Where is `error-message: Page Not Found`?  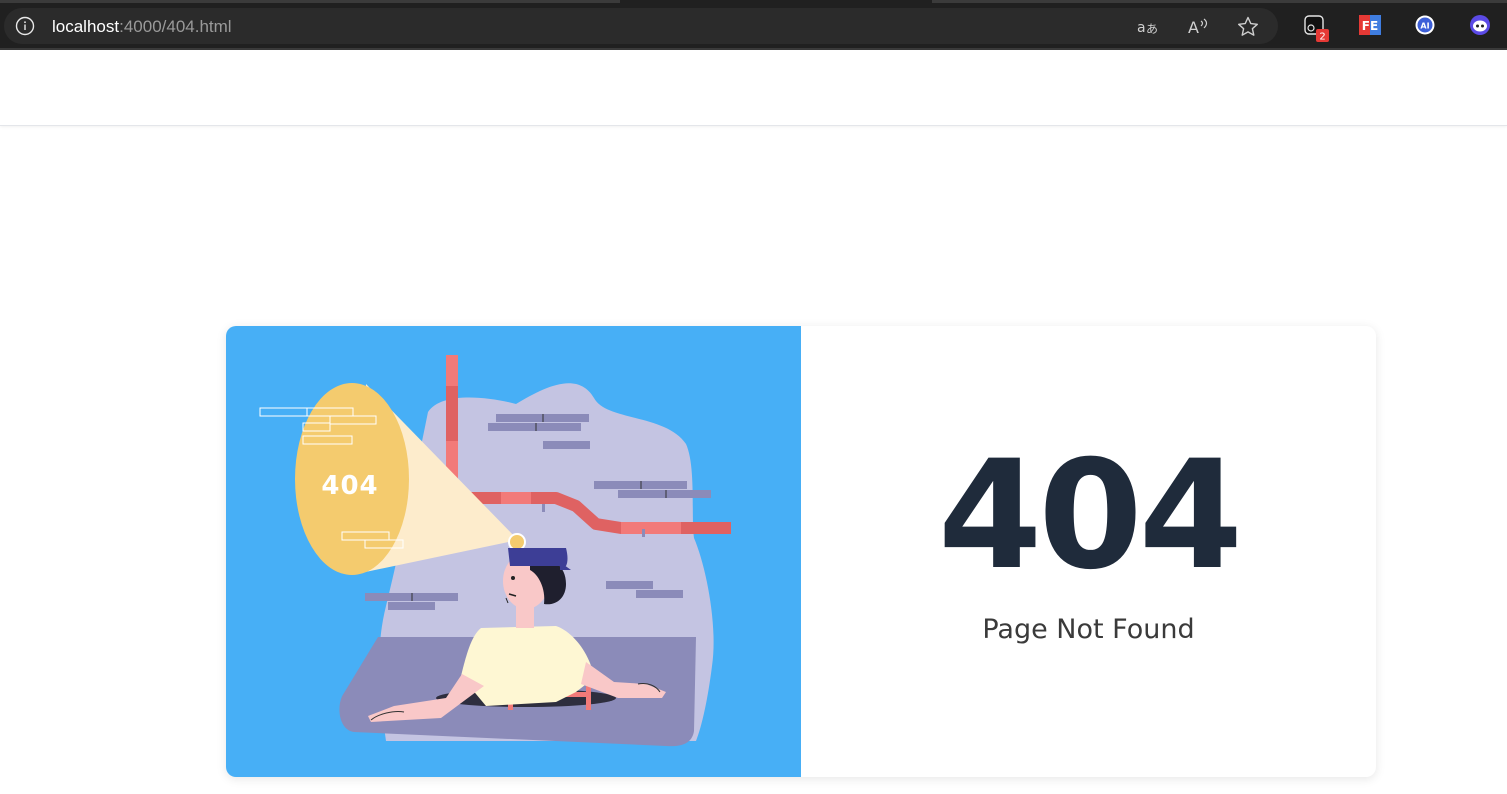 error-message: Page Not Found is located at coordinates (1088, 629).